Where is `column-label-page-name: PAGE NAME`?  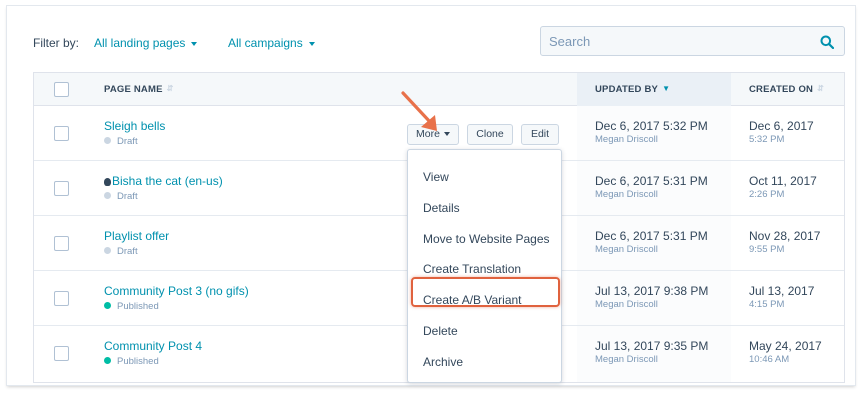 column-label-page-name: PAGE NAME is located at coordinates (133, 89).